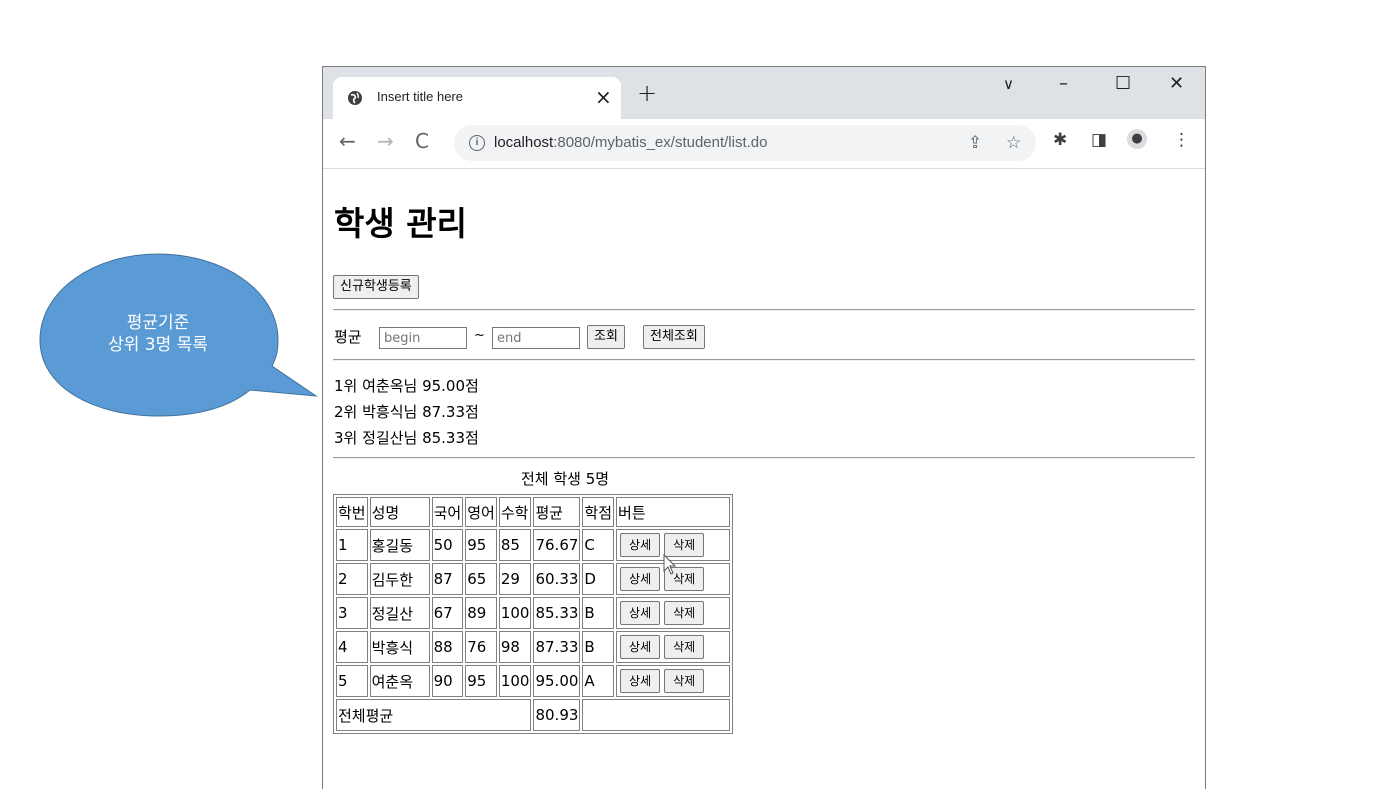 The width and height of the screenshot is (1385, 789). Describe the element at coordinates (481, 613) in the screenshot. I see `cell-english: 89` at that location.